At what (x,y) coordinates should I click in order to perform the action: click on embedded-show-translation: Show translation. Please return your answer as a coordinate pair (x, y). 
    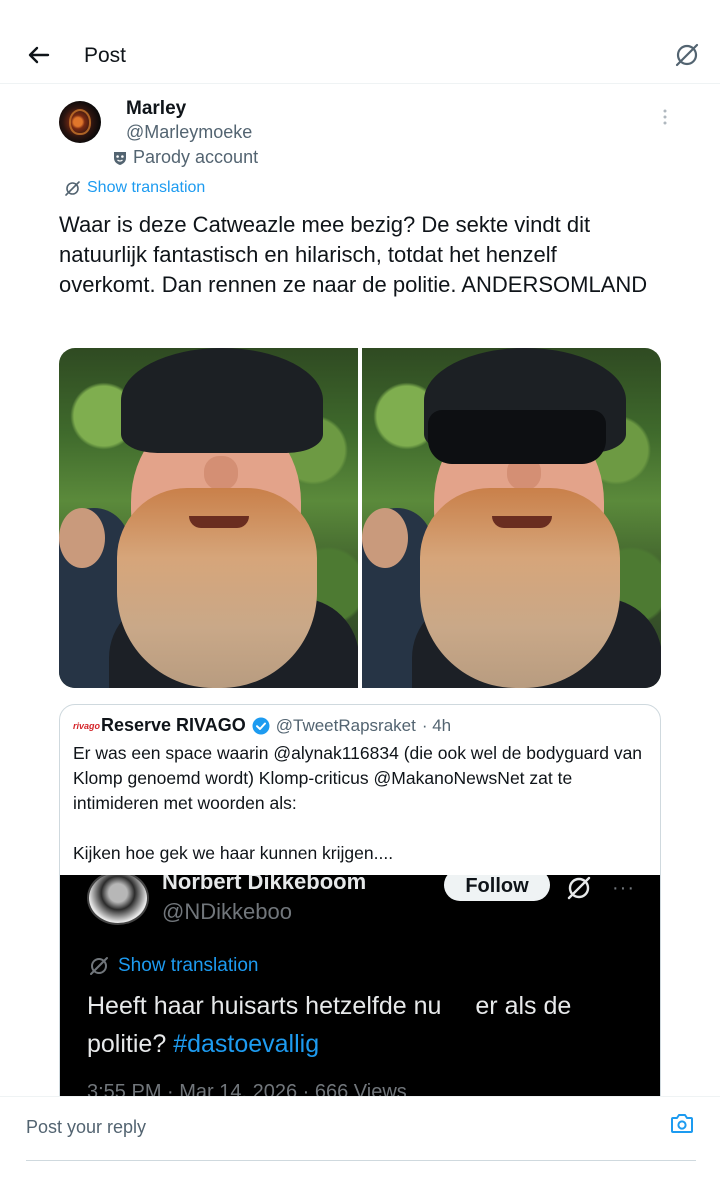
    Looking at the image, I should click on (173, 966).